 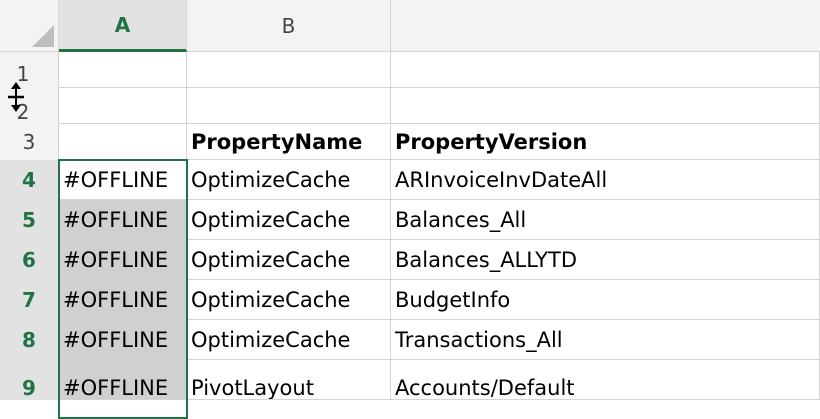 I want to click on cell-c6: Balances_ALLYTD, so click(x=605, y=260).